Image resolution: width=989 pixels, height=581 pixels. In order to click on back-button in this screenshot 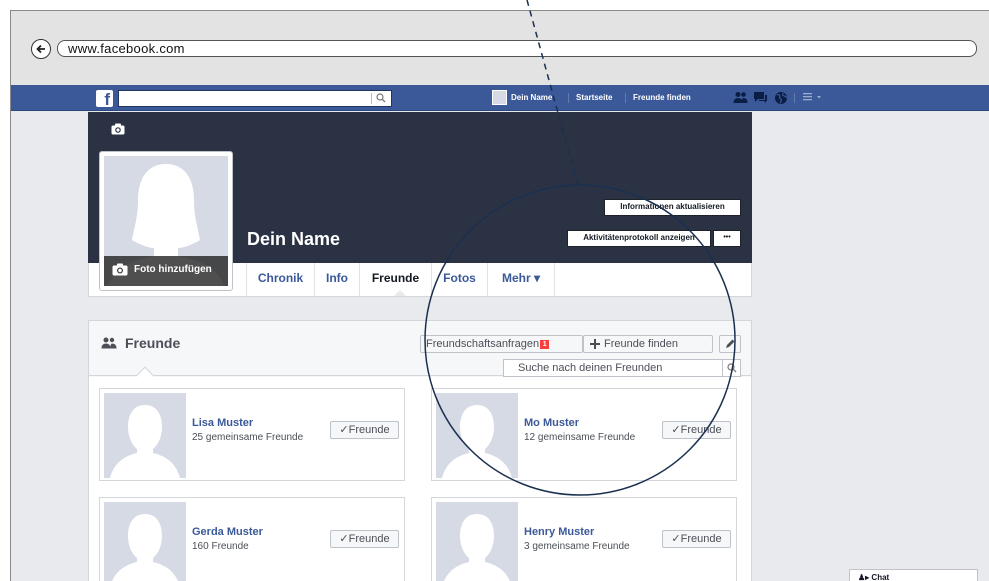, I will do `click(41, 49)`.